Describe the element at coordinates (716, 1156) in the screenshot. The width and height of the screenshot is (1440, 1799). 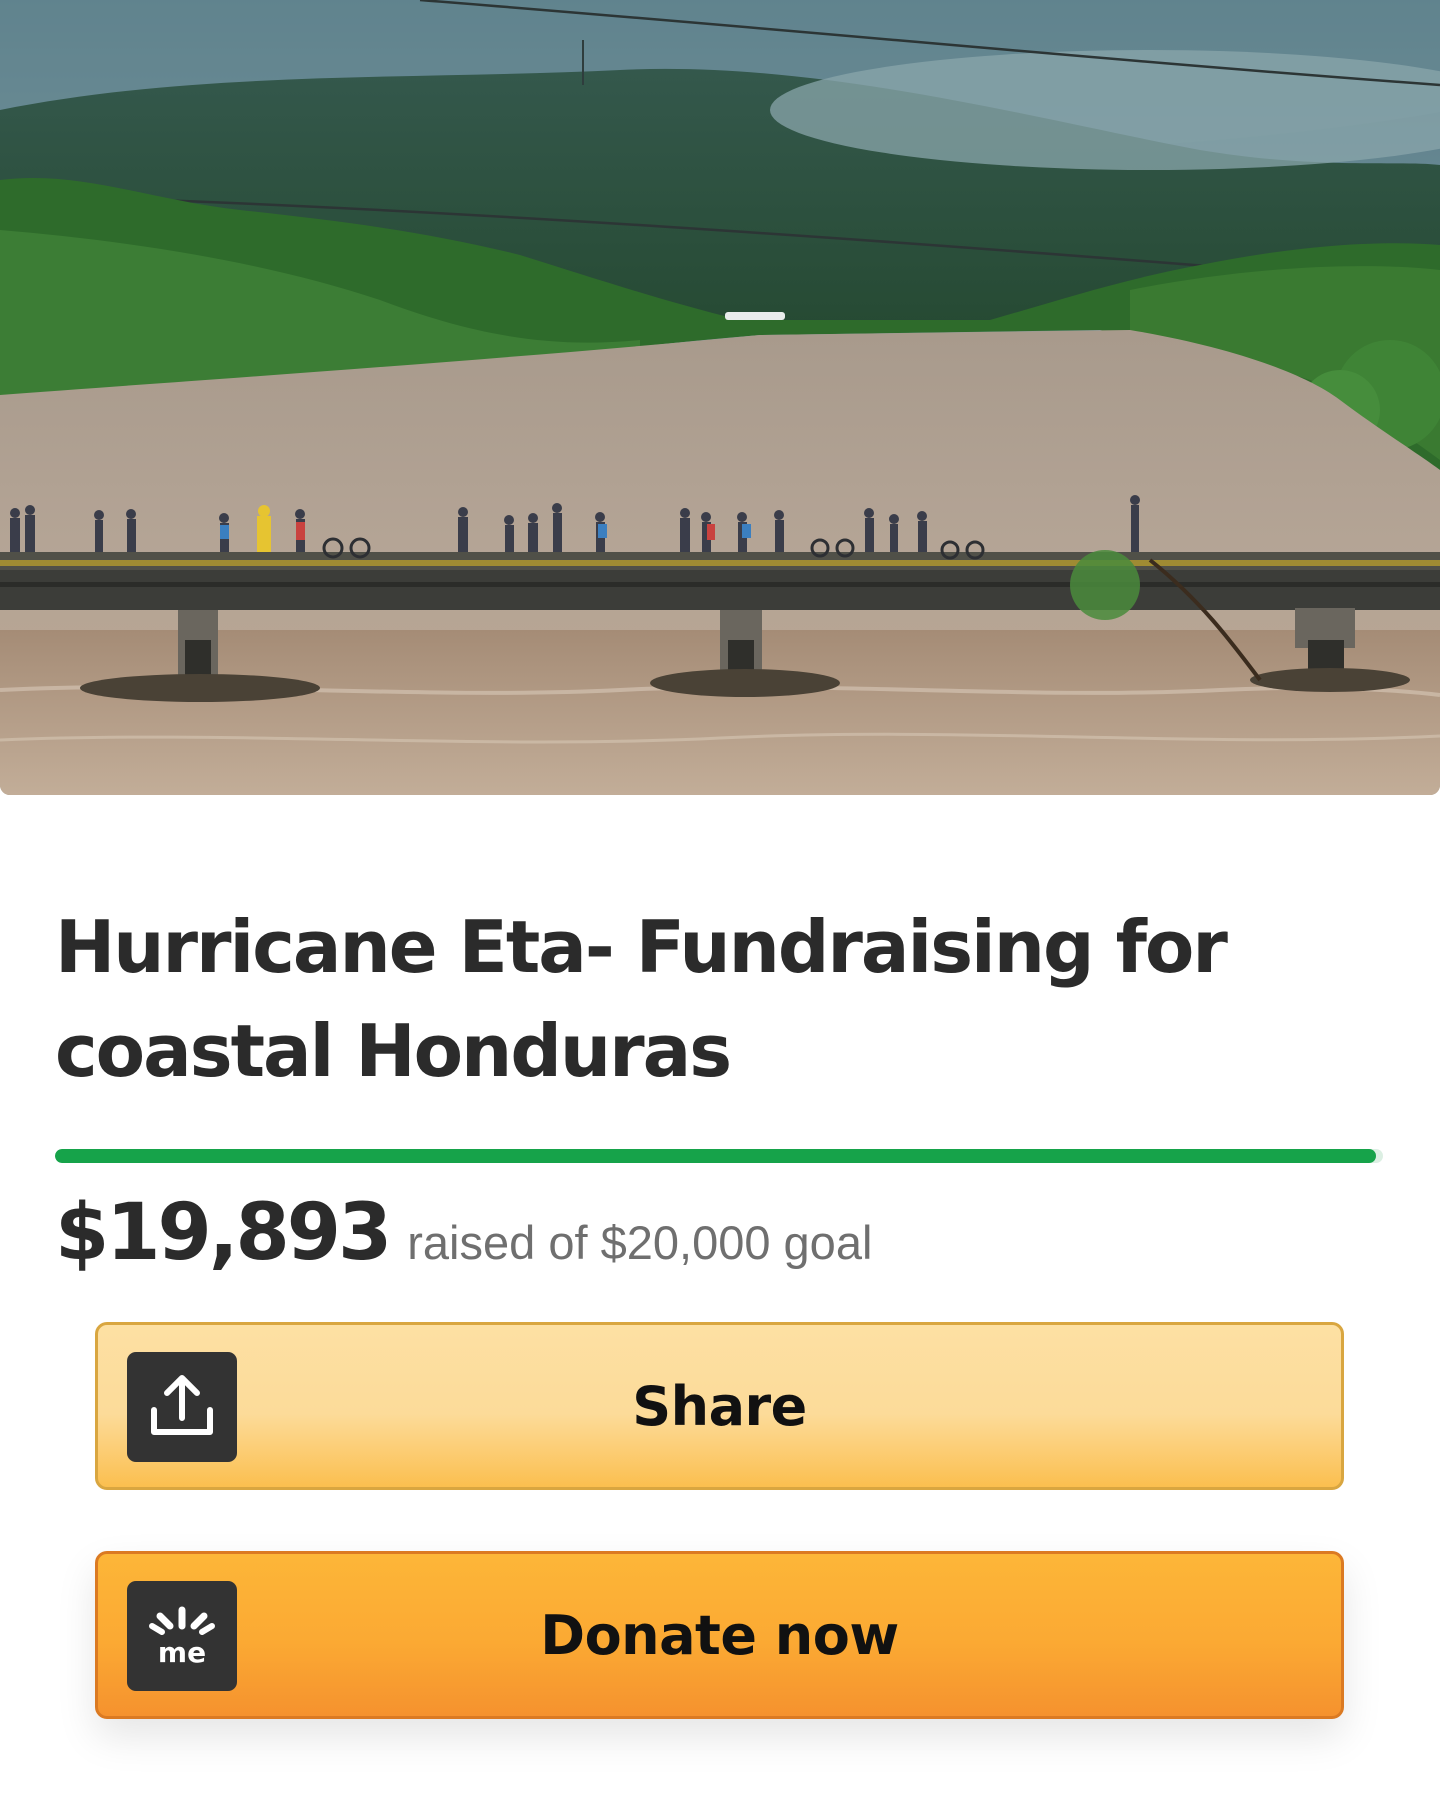
I see `progress-bar-fill` at that location.